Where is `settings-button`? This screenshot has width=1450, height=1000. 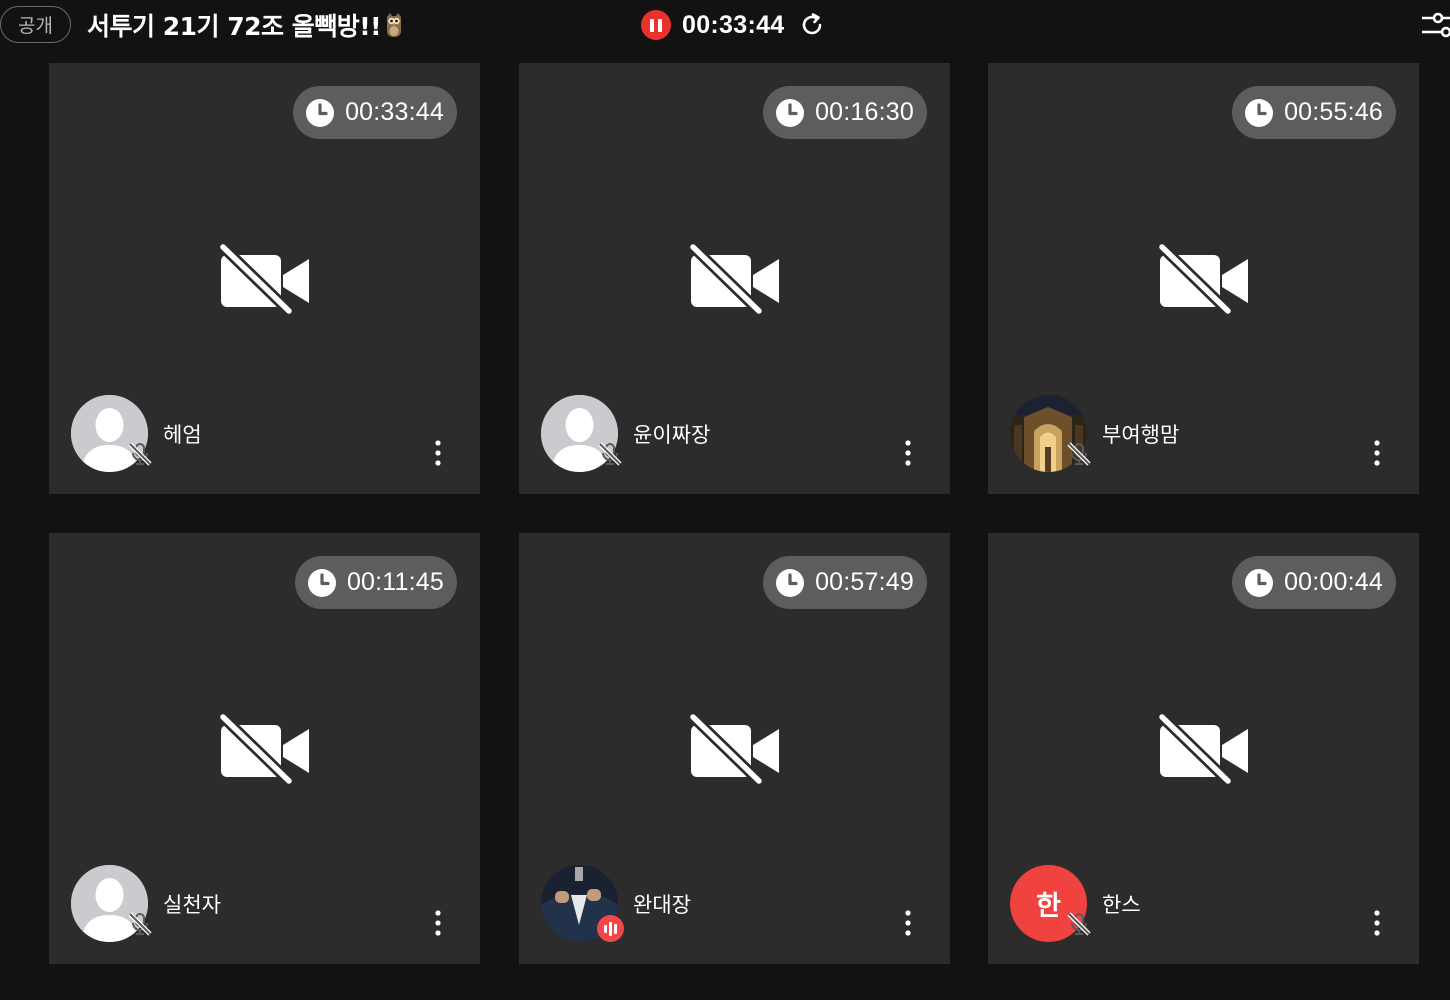
settings-button is located at coordinates (1435, 25).